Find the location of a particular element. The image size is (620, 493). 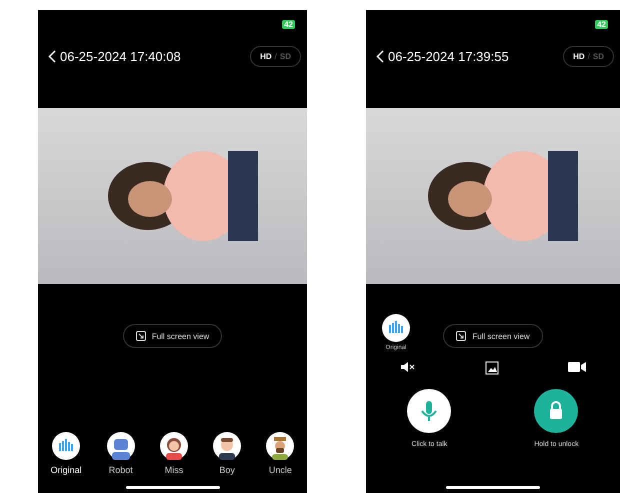

speaker-muted-icon is located at coordinates (408, 367).